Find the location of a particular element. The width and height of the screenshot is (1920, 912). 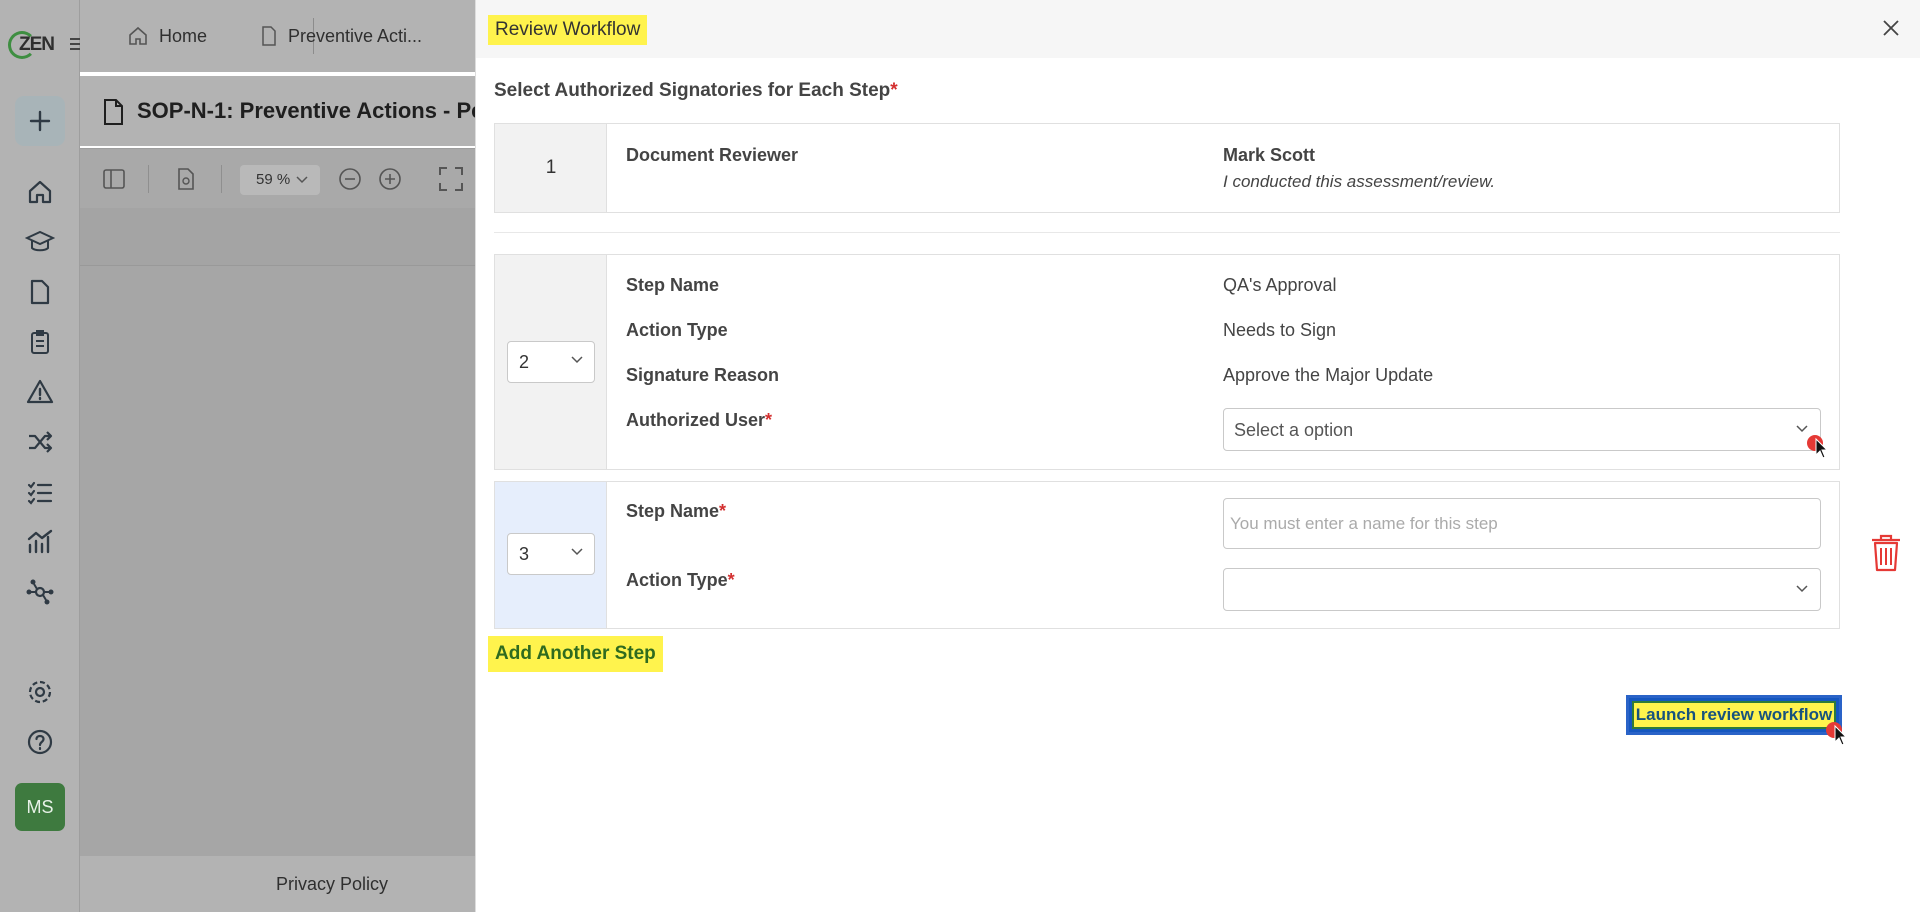

breadcrumb-home: Home is located at coordinates (167, 36).